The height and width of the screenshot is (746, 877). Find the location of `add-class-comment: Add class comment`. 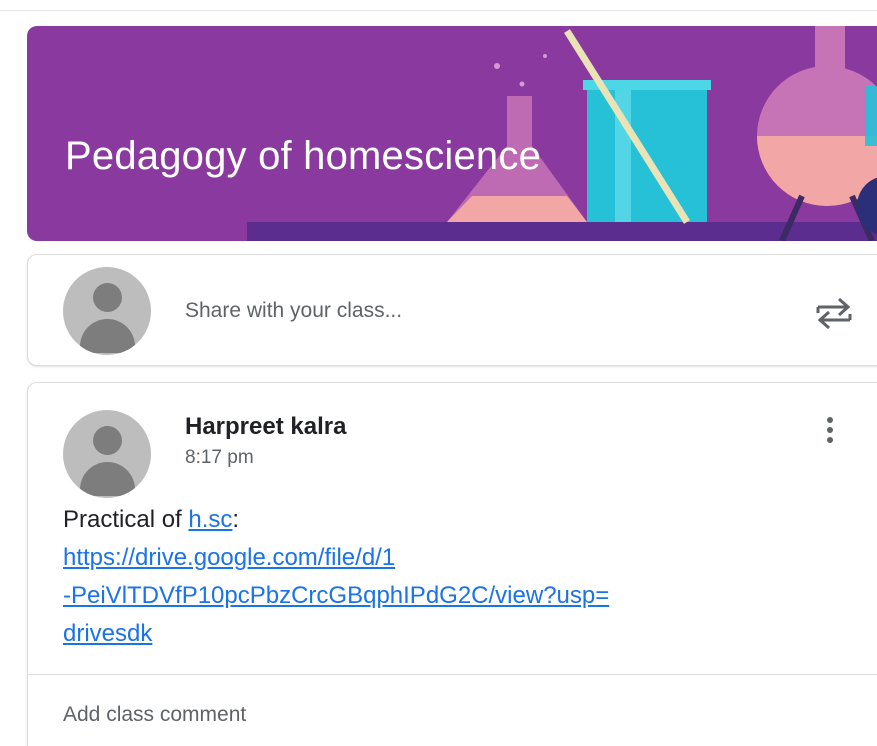

add-class-comment: Add class comment is located at coordinates (154, 715).